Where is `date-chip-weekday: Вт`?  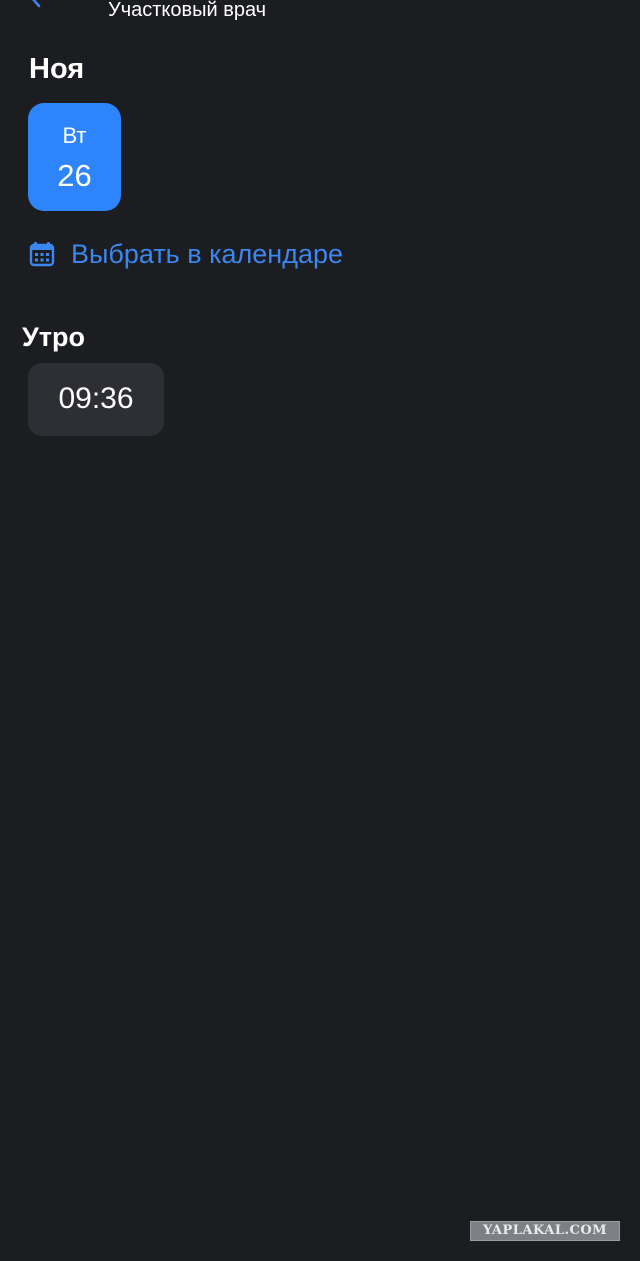 date-chip-weekday: Вт is located at coordinates (74, 135).